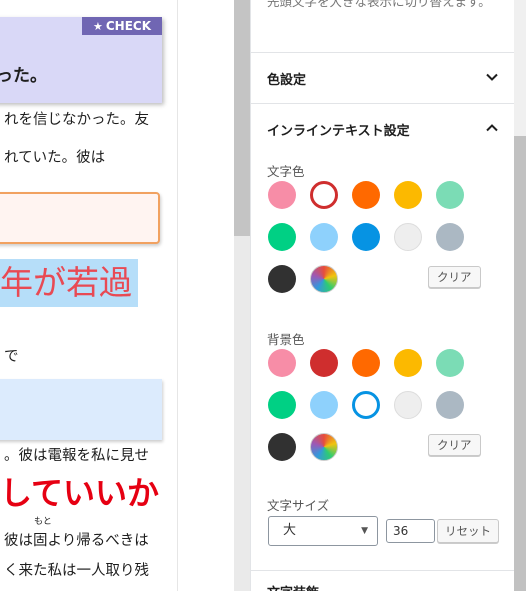  What do you see at coordinates (11, 355) in the screenshot?
I see `paragraph-3: で` at bounding box center [11, 355].